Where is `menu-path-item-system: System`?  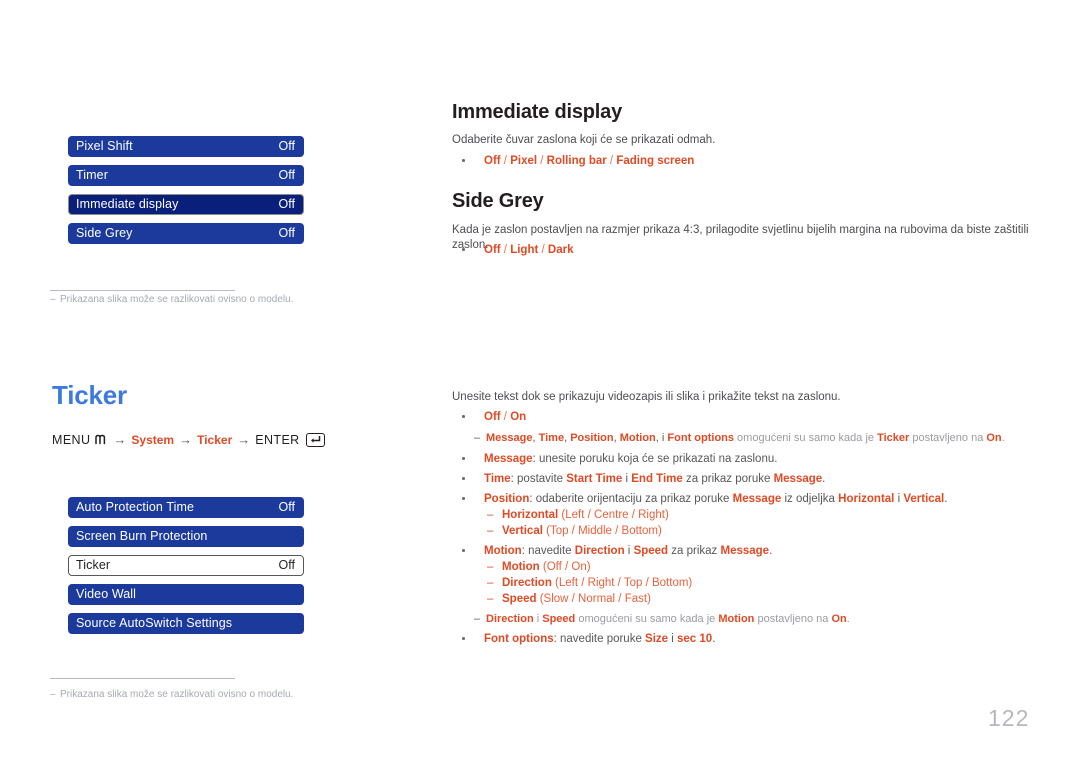
menu-path-item-system: System is located at coordinates (153, 439).